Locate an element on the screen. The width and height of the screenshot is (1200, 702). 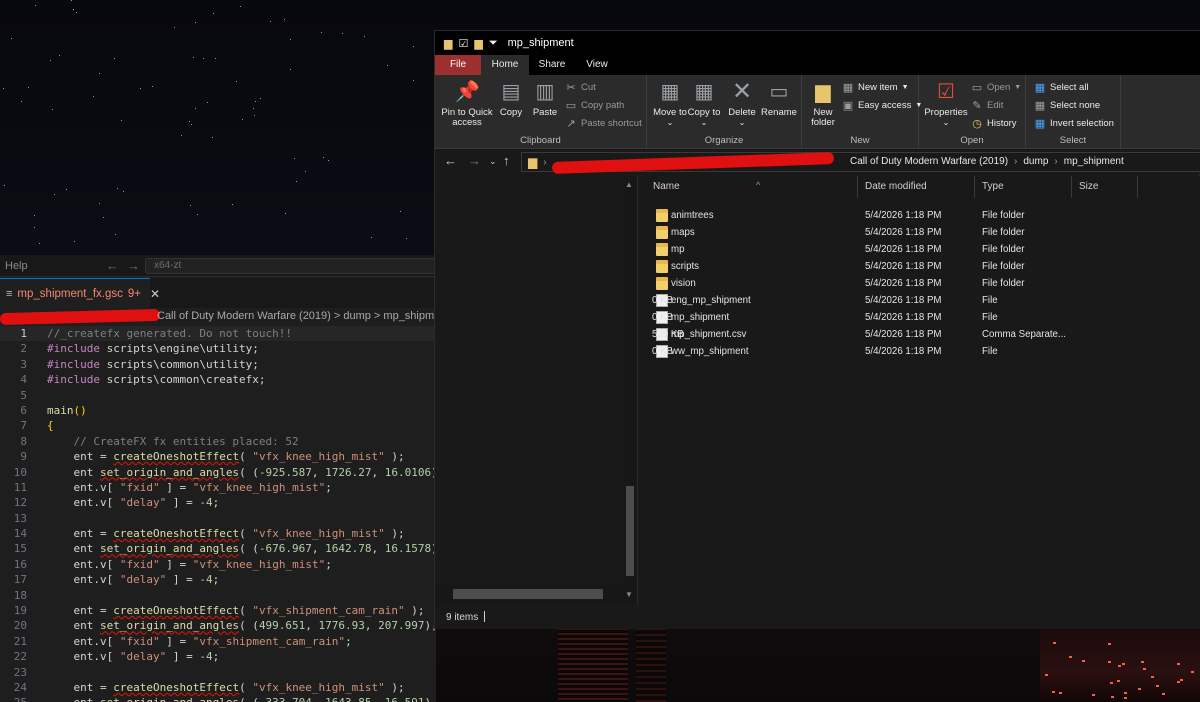
tab-home: Home is located at coordinates (505, 65).